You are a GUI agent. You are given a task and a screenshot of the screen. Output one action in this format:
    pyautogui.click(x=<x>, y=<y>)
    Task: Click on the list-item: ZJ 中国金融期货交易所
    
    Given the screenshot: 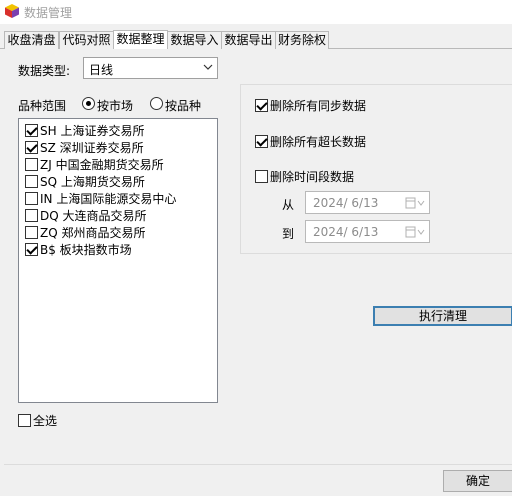 What is the action you would take?
    pyautogui.click(x=94, y=164)
    